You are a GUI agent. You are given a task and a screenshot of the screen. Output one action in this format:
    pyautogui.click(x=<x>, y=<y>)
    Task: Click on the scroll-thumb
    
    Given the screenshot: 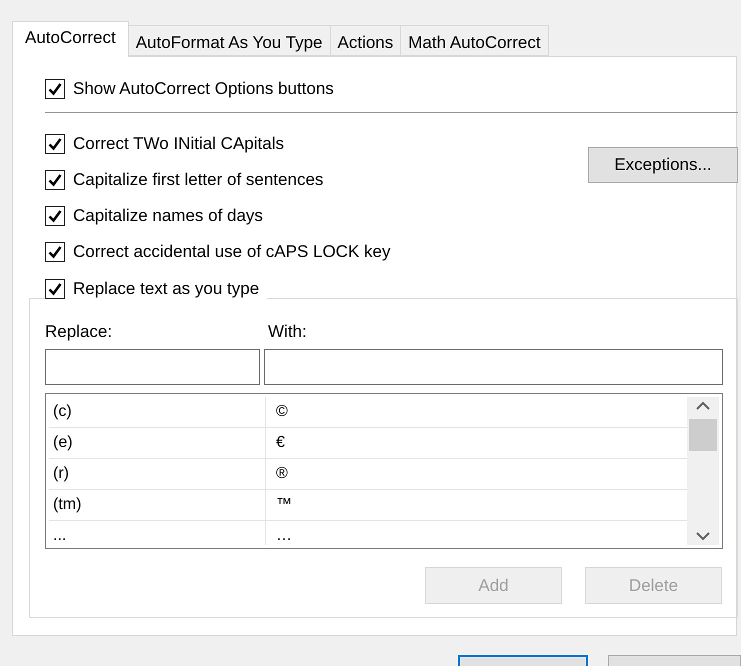 What is the action you would take?
    pyautogui.click(x=703, y=435)
    